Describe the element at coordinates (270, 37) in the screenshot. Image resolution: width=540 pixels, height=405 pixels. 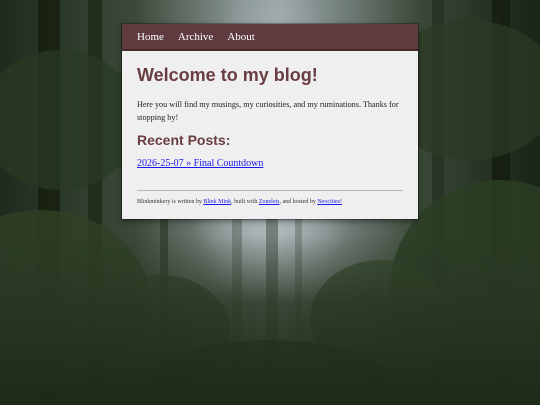
I see `top-nav: Home Archive About` at that location.